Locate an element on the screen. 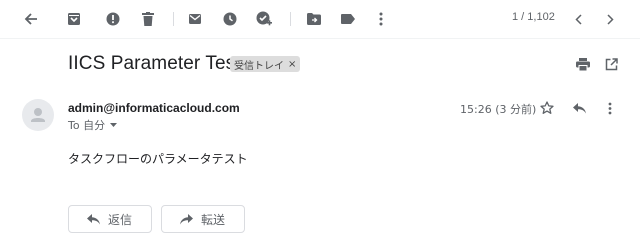  toolbar-separator is located at coordinates (320, 38).